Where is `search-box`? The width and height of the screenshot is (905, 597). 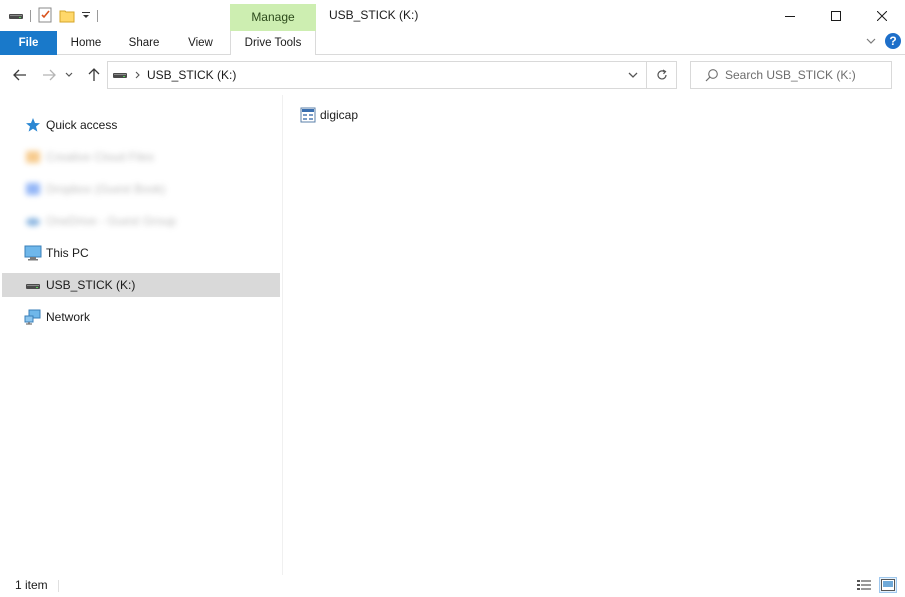 search-box is located at coordinates (791, 75).